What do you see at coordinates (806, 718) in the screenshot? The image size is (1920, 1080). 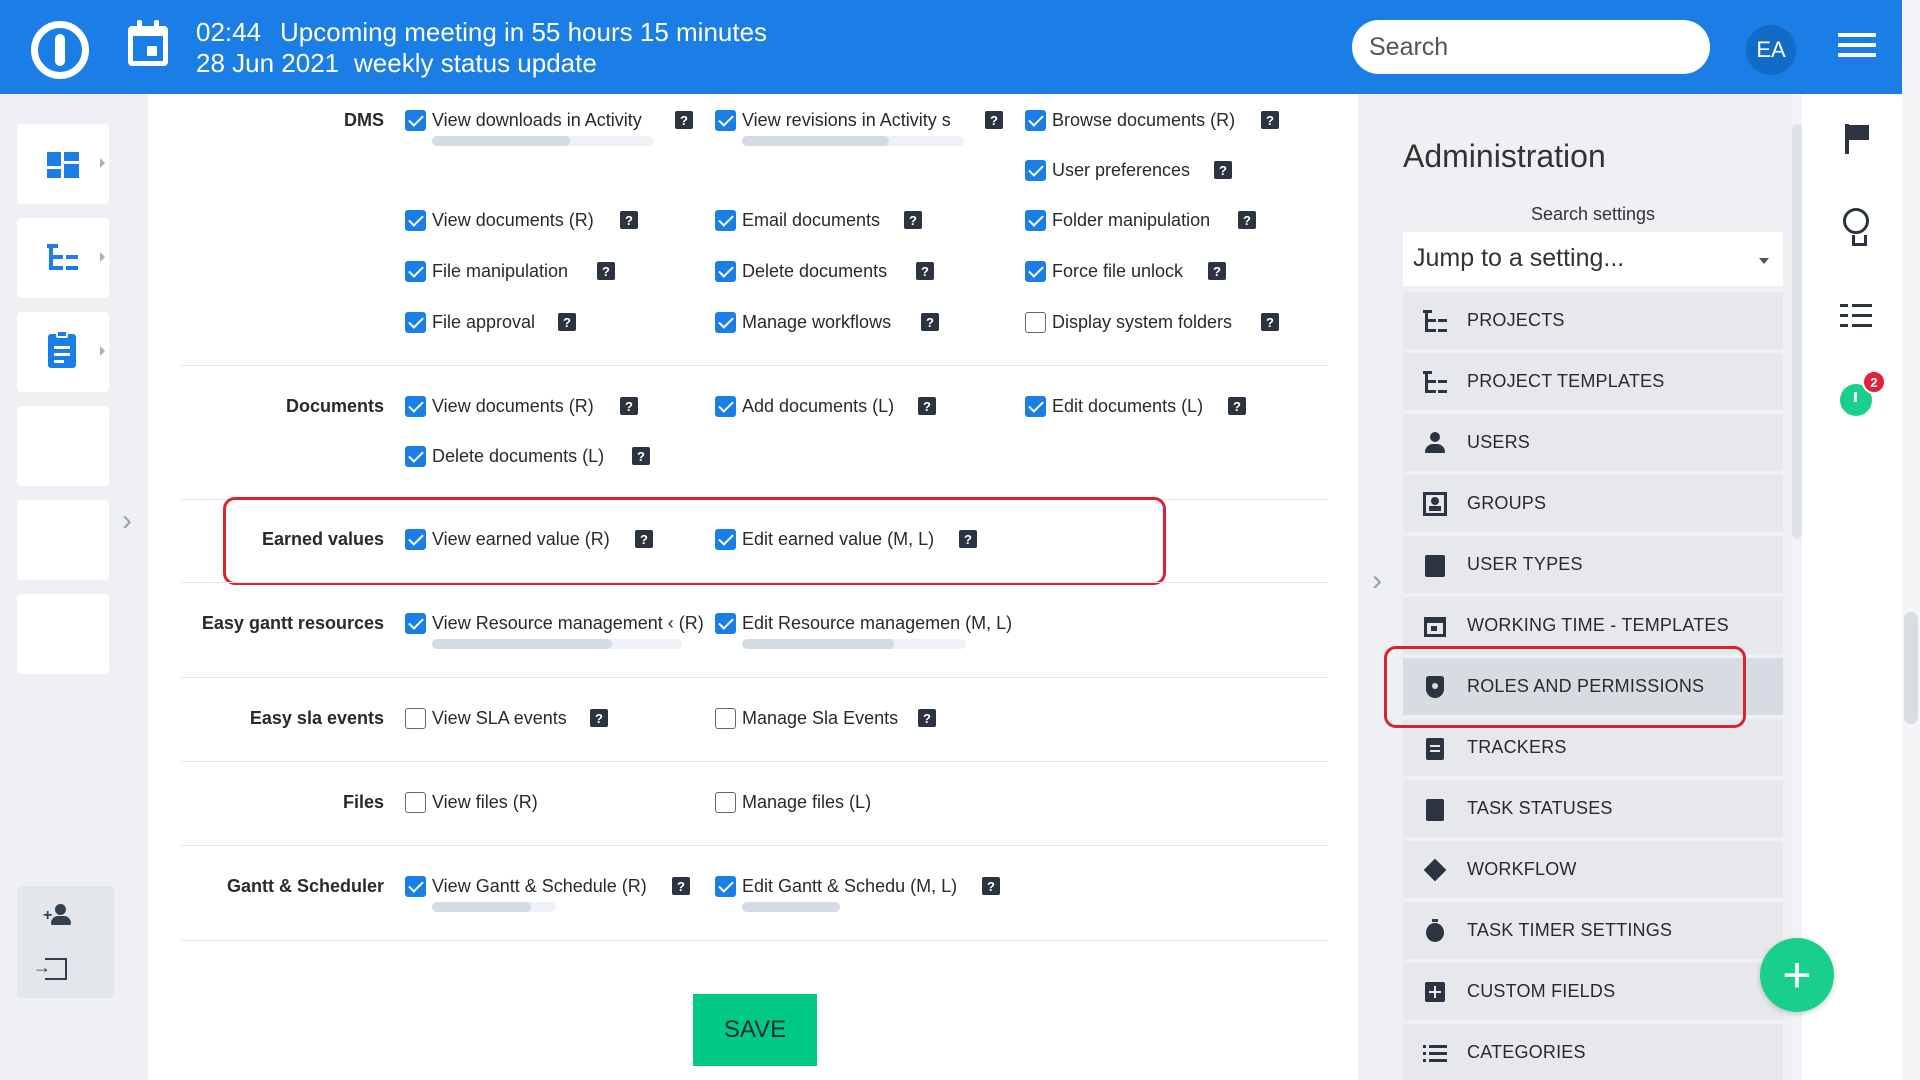 I see `checkbox-sla-events-manage: Manage Sla Events` at bounding box center [806, 718].